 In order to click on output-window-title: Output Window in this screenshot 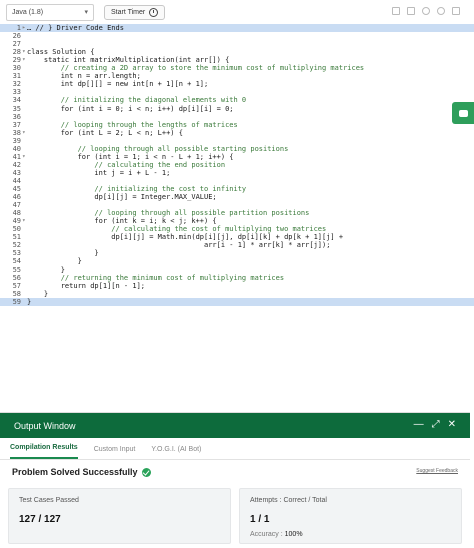, I will do `click(45, 425)`.